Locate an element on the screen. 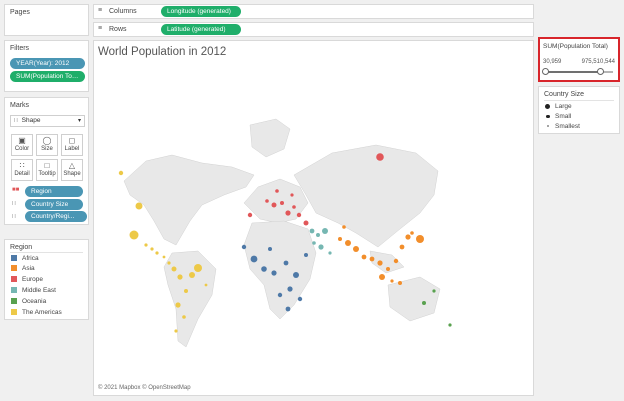  legend-item-africa: Africa is located at coordinates (25, 258).